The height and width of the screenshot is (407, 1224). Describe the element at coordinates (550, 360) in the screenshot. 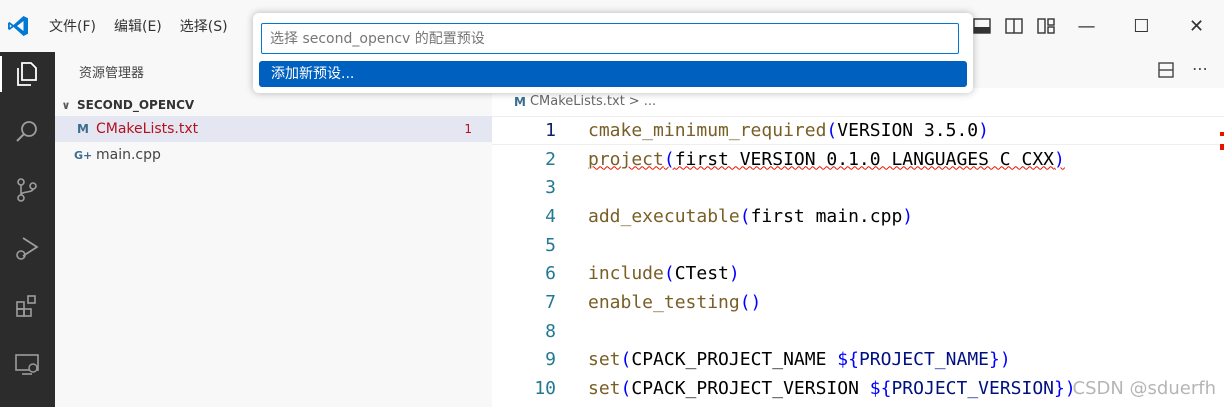

I see `line-number: 9` at that location.